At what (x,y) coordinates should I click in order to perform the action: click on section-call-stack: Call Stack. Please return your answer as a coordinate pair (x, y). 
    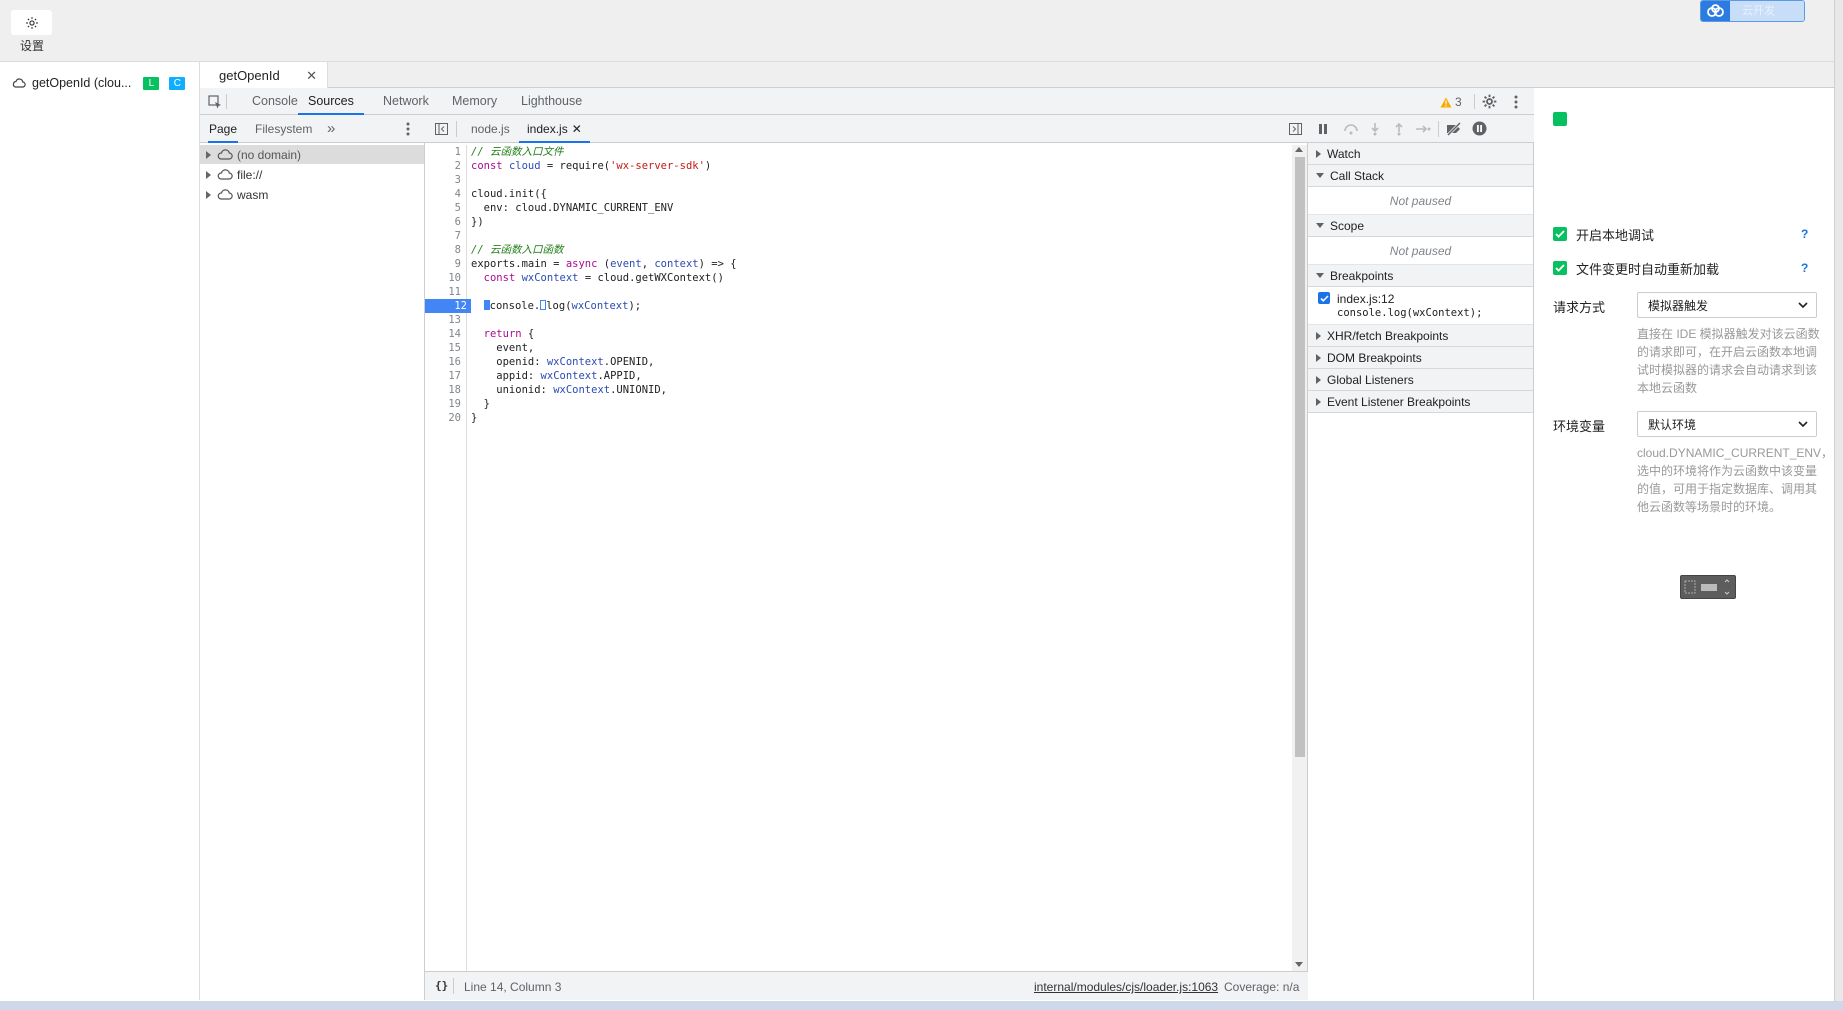
    Looking at the image, I should click on (1420, 176).